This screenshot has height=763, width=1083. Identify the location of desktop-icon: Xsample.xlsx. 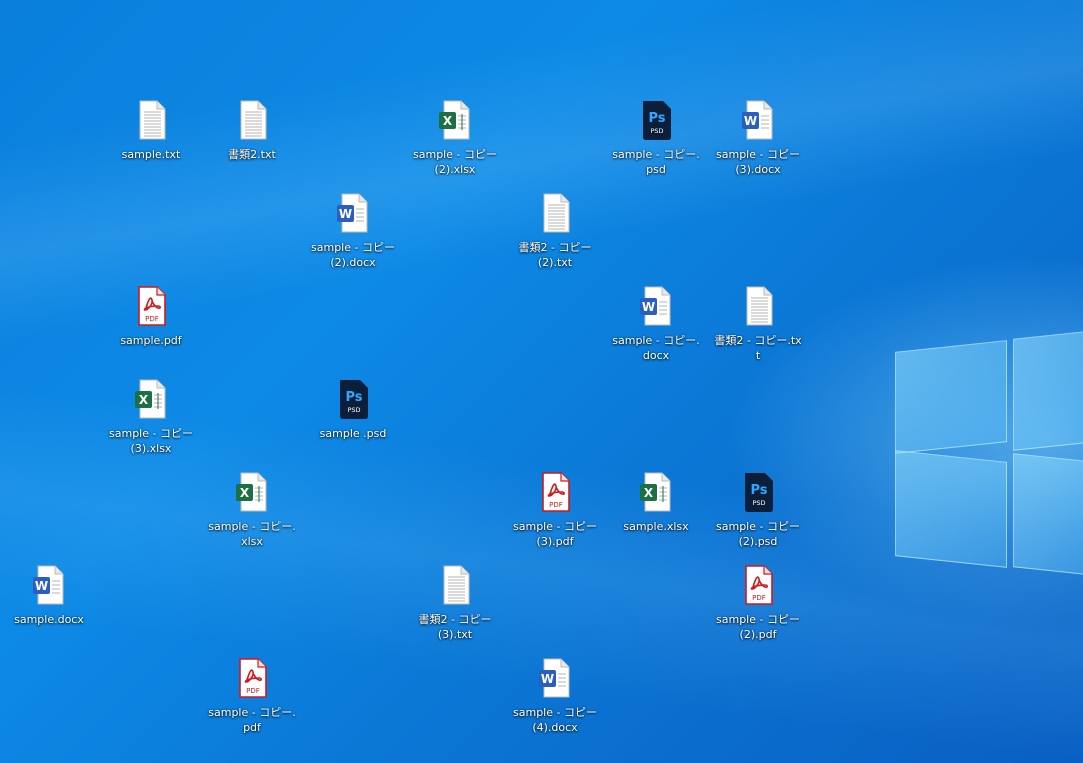
(656, 503).